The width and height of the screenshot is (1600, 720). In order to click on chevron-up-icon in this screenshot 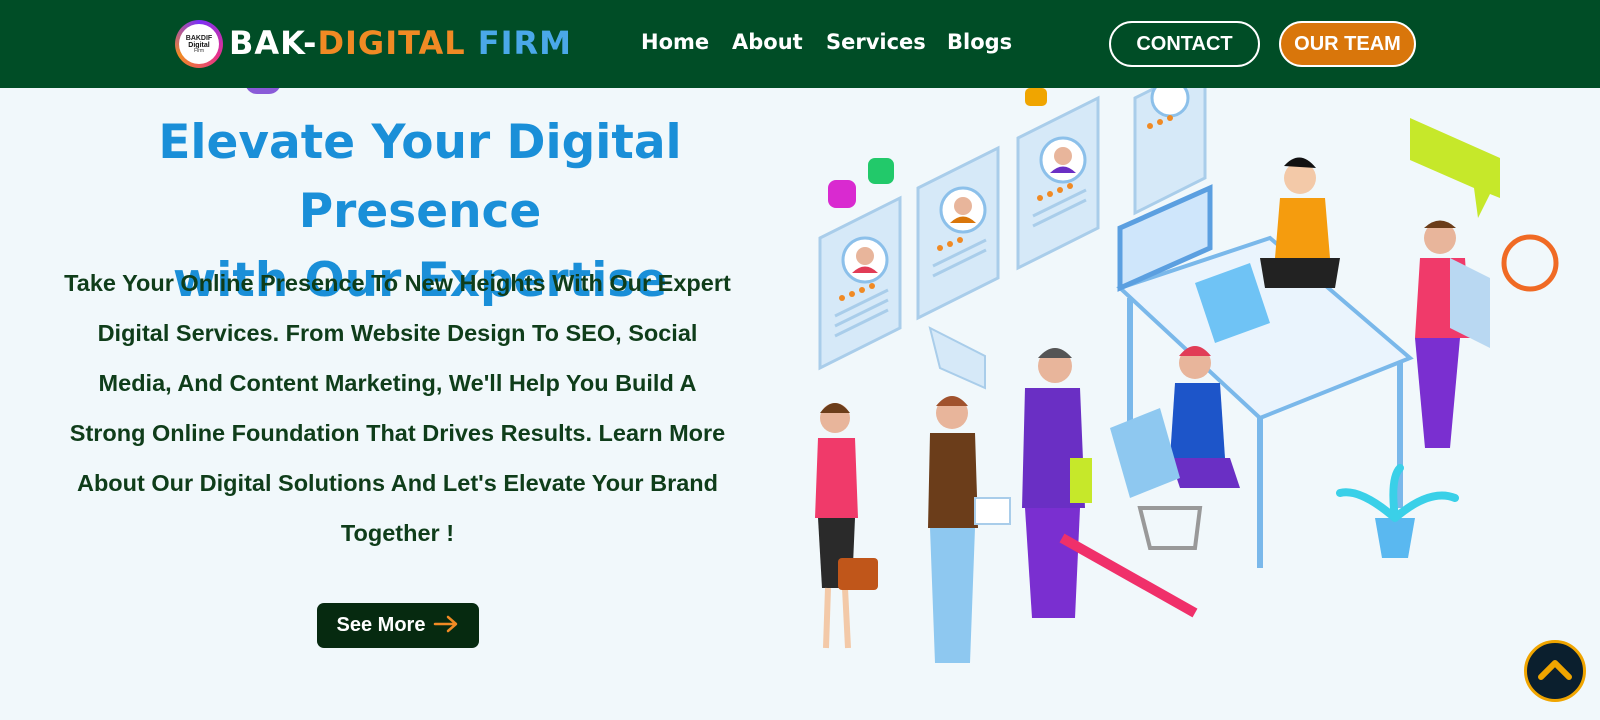, I will do `click(1555, 671)`.